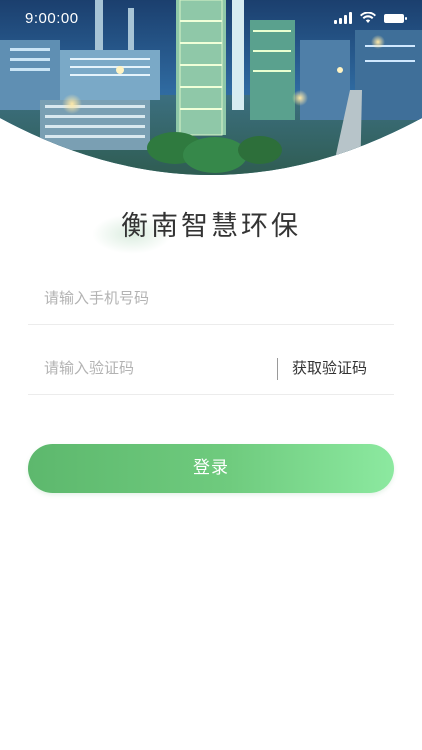 The width and height of the screenshot is (422, 750). What do you see at coordinates (154, 368) in the screenshot?
I see `verification-code-input` at bounding box center [154, 368].